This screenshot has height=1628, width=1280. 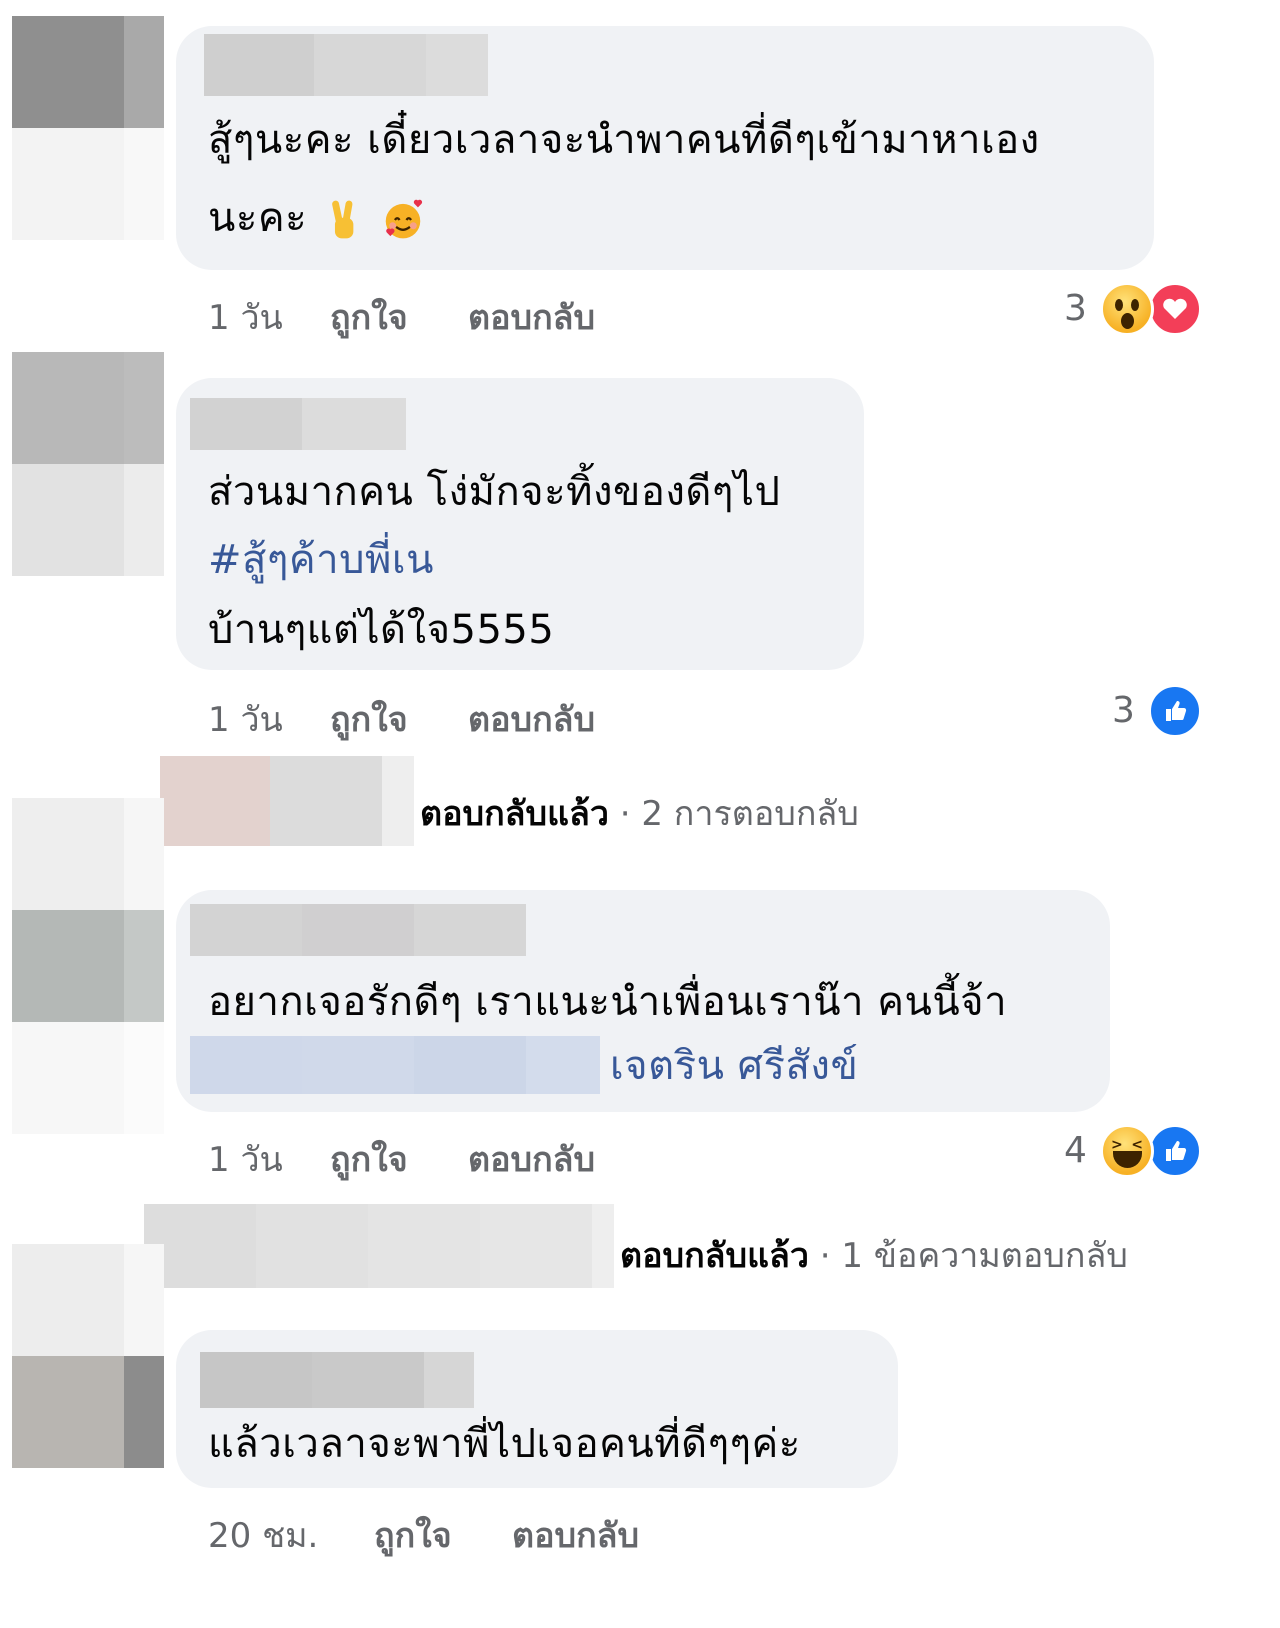 I want to click on reaction-count: 4, so click(x=1075, y=1150).